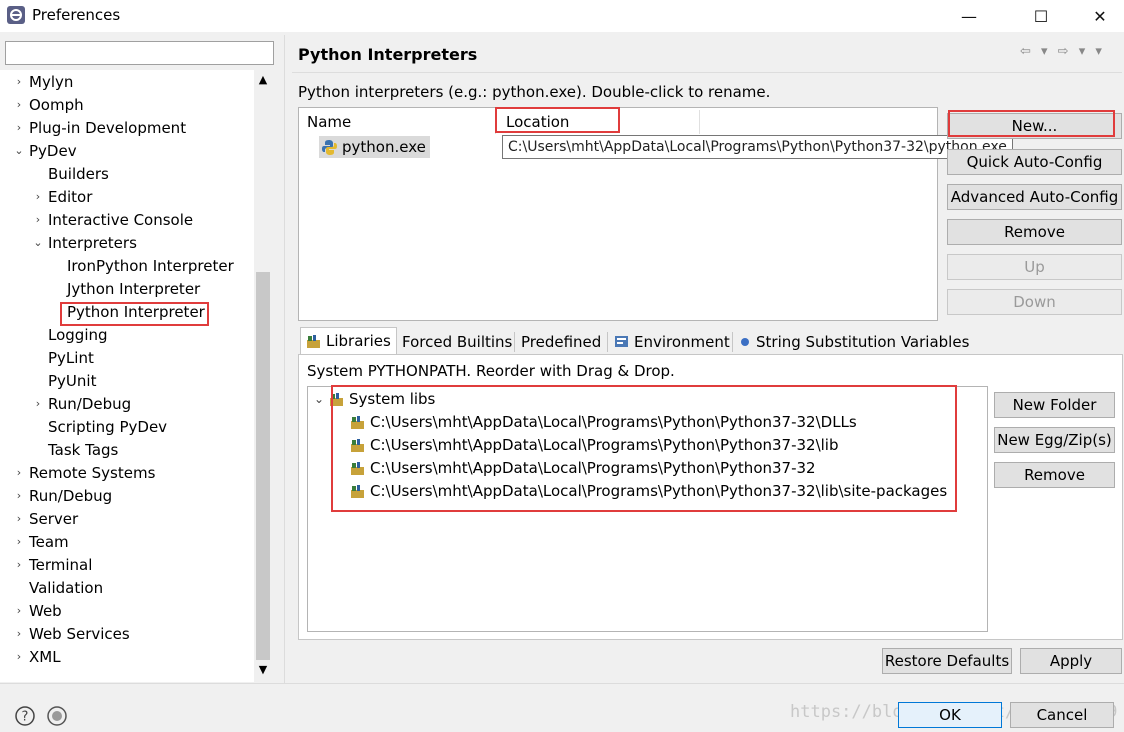 The height and width of the screenshot is (732, 1124). What do you see at coordinates (1062, 51) in the screenshot?
I see `history-nav-arrows-icon: ⇦ ▾ ⇨ ▾ ▾` at bounding box center [1062, 51].